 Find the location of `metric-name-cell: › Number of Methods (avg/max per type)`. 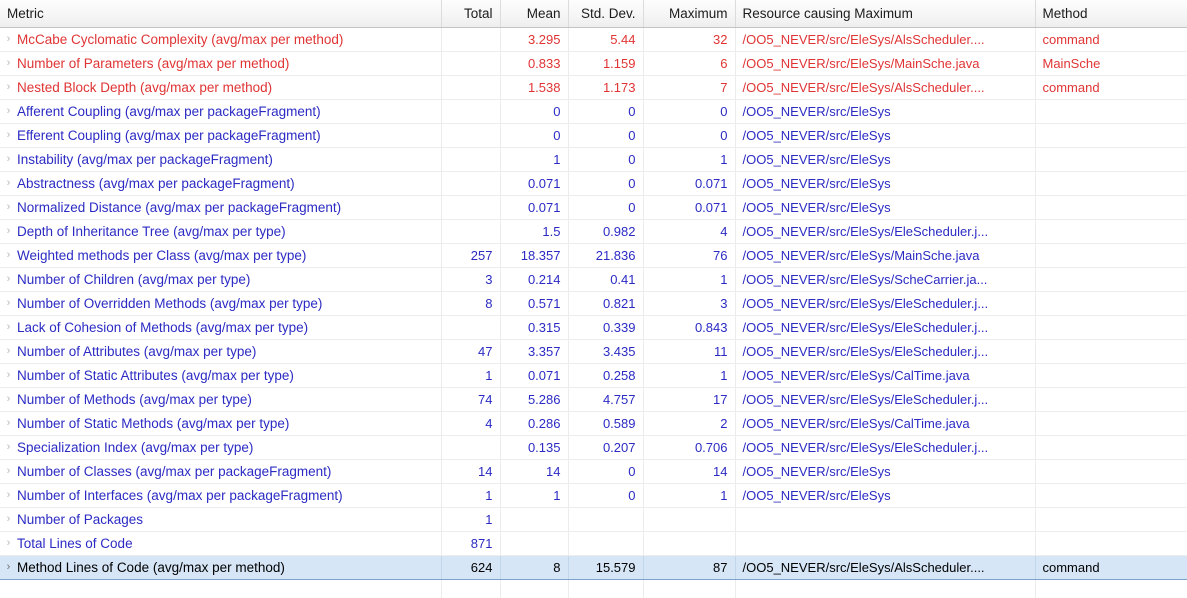

metric-name-cell: › Number of Methods (avg/max per type) is located at coordinates (221, 399).